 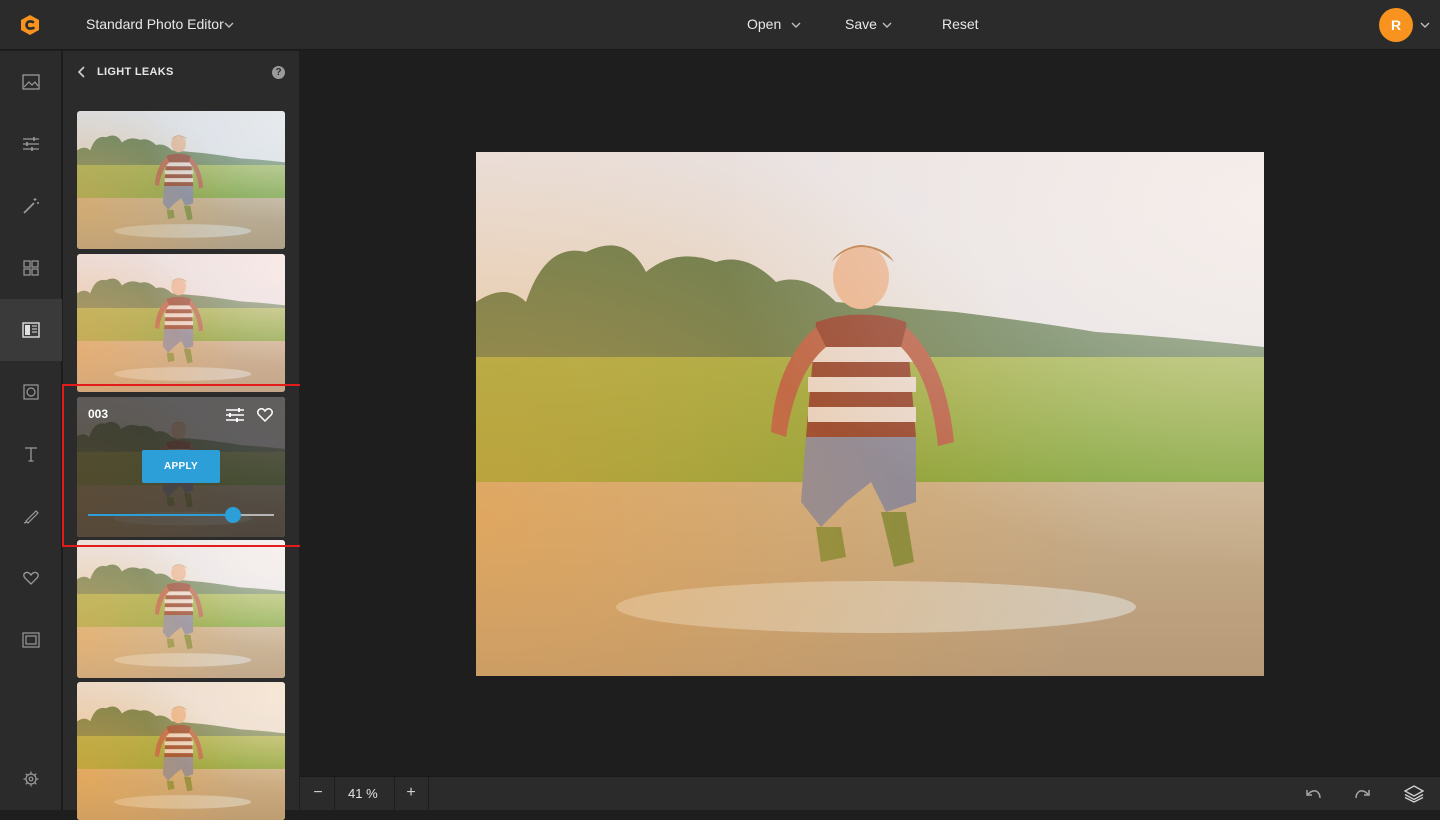 I want to click on slider-fill, so click(x=161, y=515).